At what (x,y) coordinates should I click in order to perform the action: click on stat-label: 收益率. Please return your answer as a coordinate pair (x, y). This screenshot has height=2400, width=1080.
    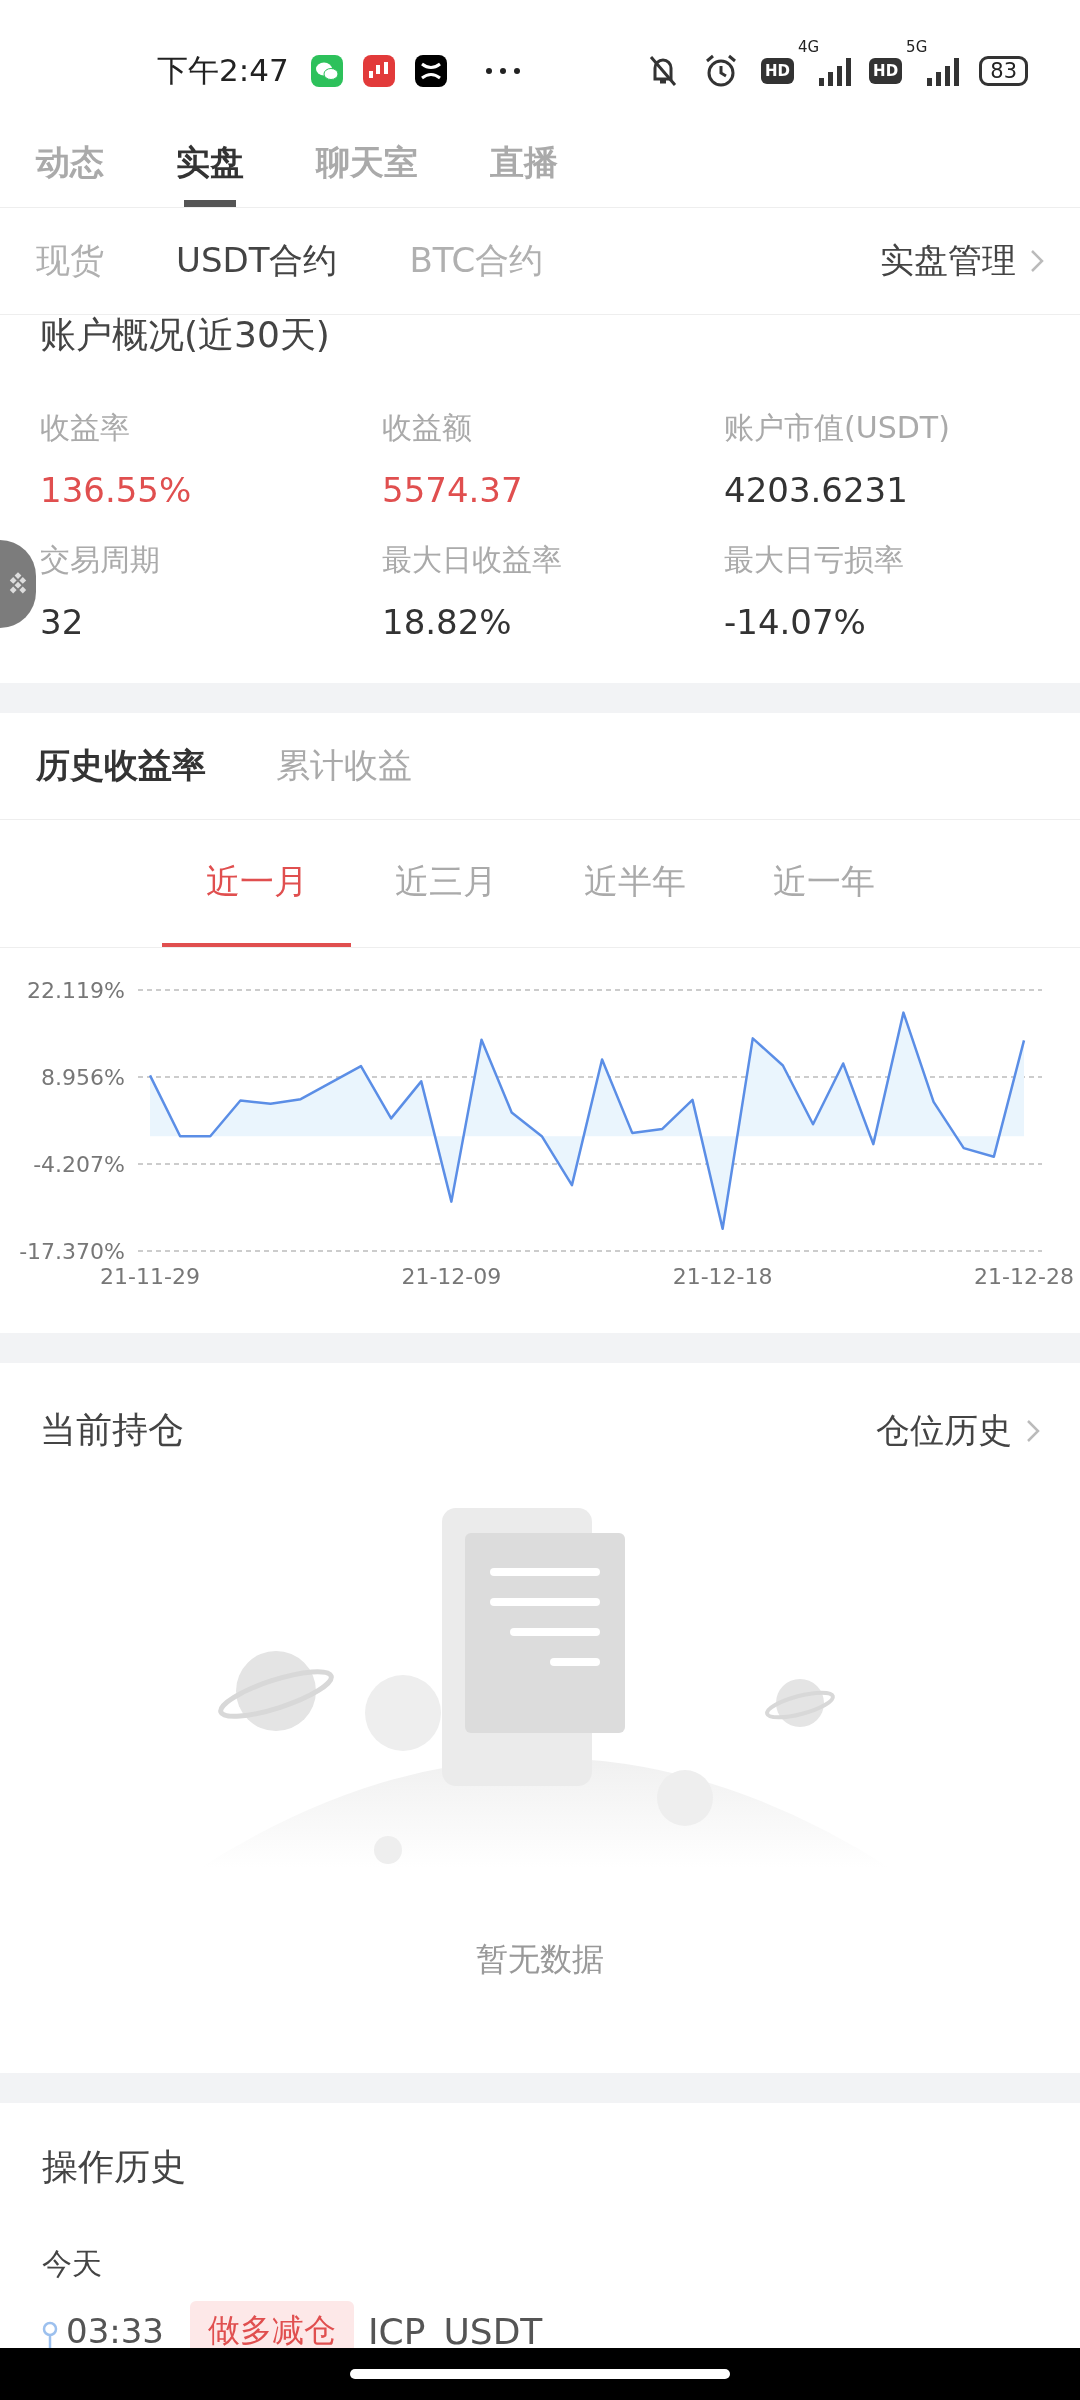
    Looking at the image, I should click on (85, 428).